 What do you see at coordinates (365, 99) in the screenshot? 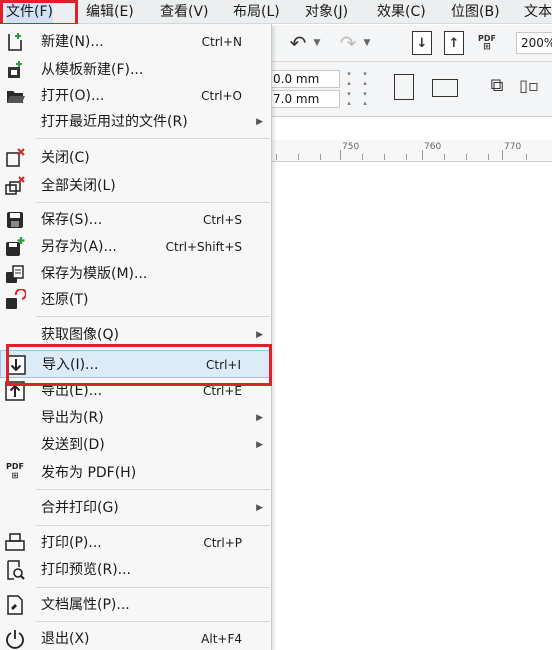
I see `height-spinner-alt: ▾ ▴` at bounding box center [365, 99].